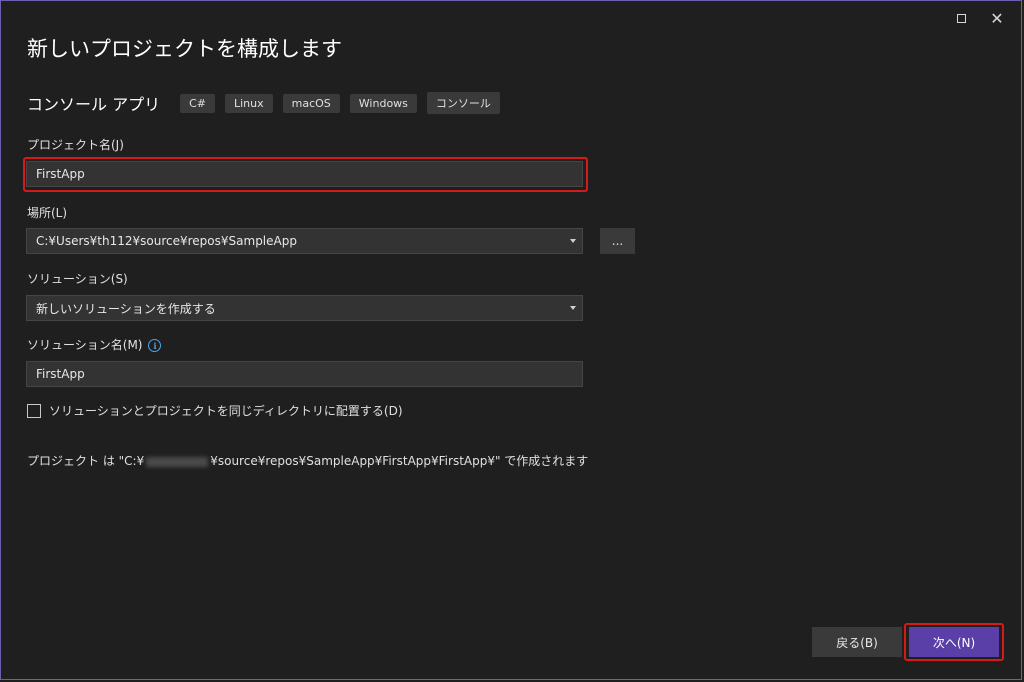  What do you see at coordinates (197, 103) in the screenshot?
I see `tag-csharp: C#` at bounding box center [197, 103].